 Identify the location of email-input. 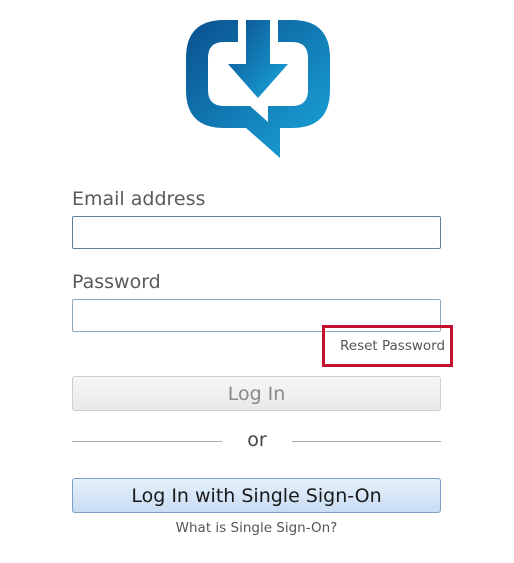
(256, 232).